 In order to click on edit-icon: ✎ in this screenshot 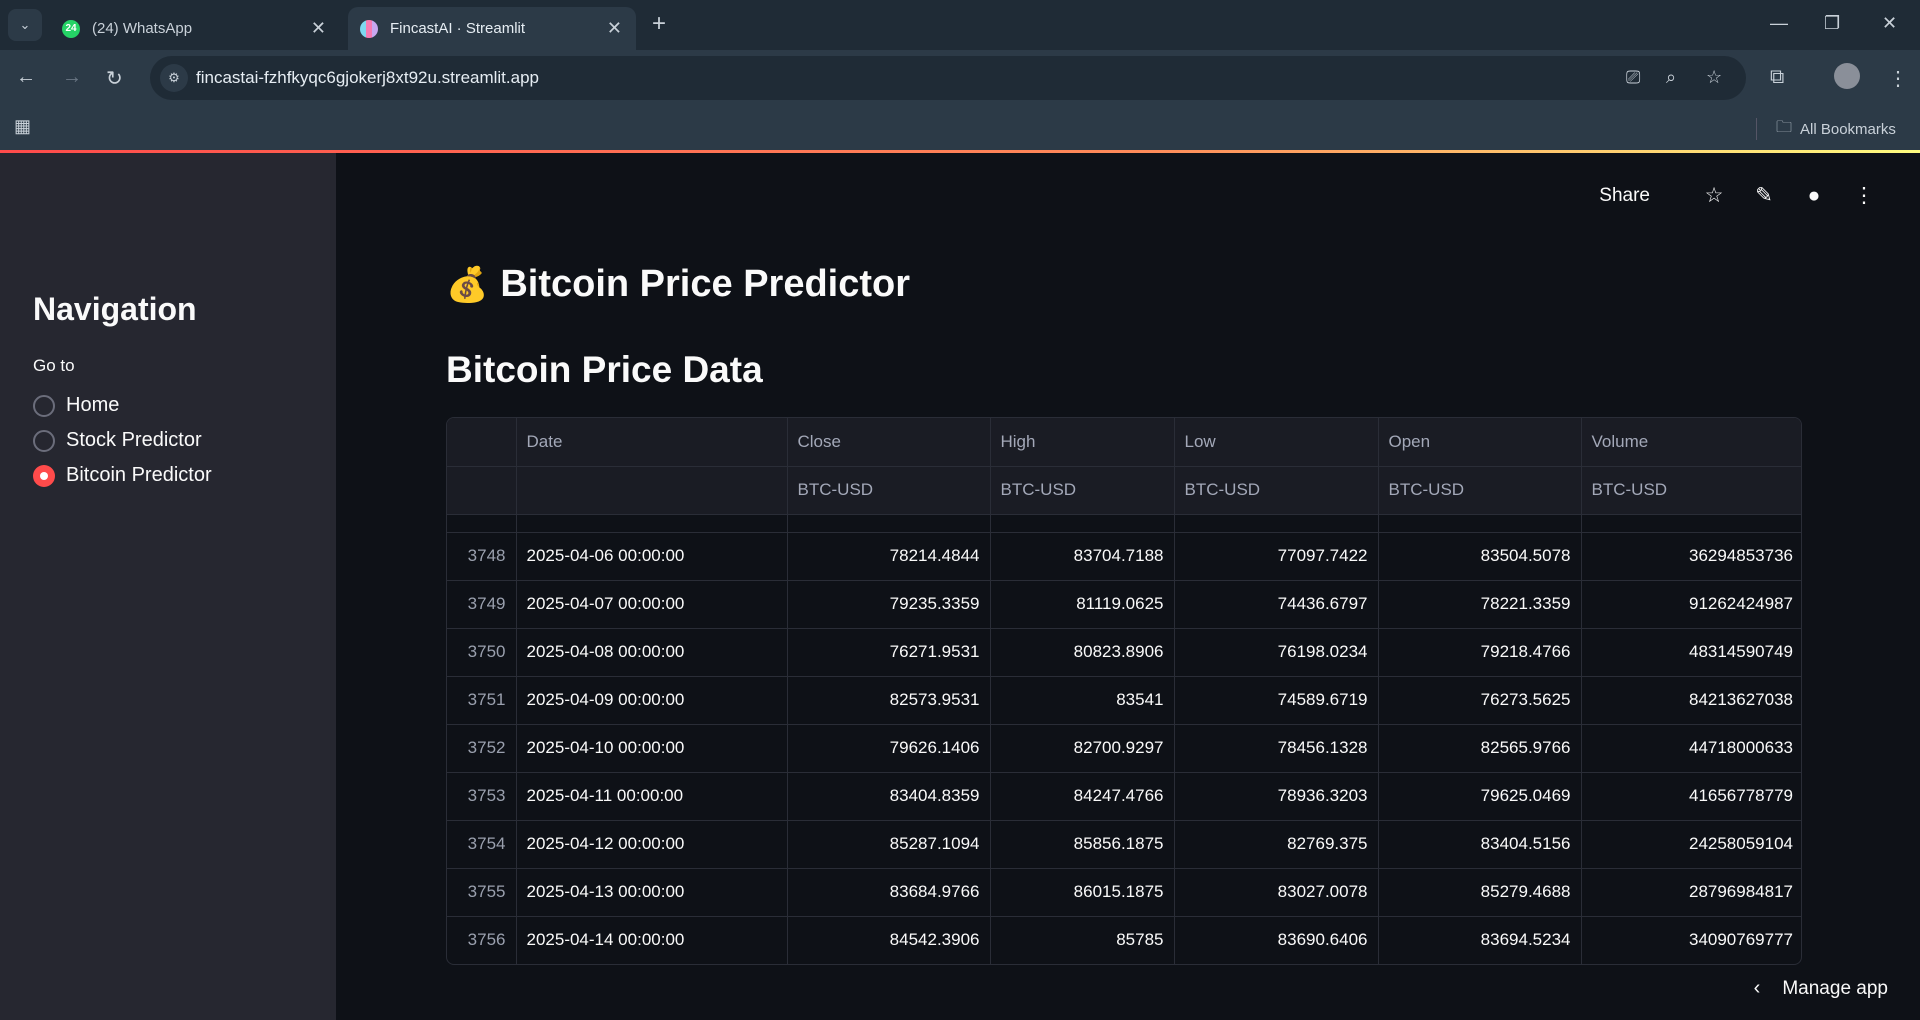, I will do `click(1764, 195)`.